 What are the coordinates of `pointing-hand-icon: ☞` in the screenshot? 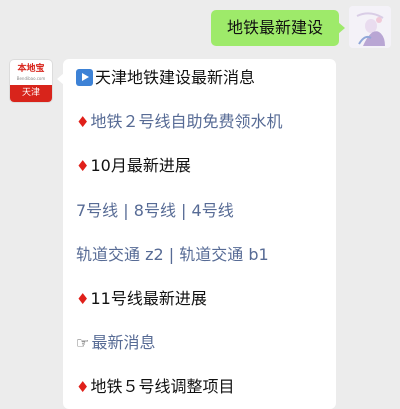 It's located at (83, 343).